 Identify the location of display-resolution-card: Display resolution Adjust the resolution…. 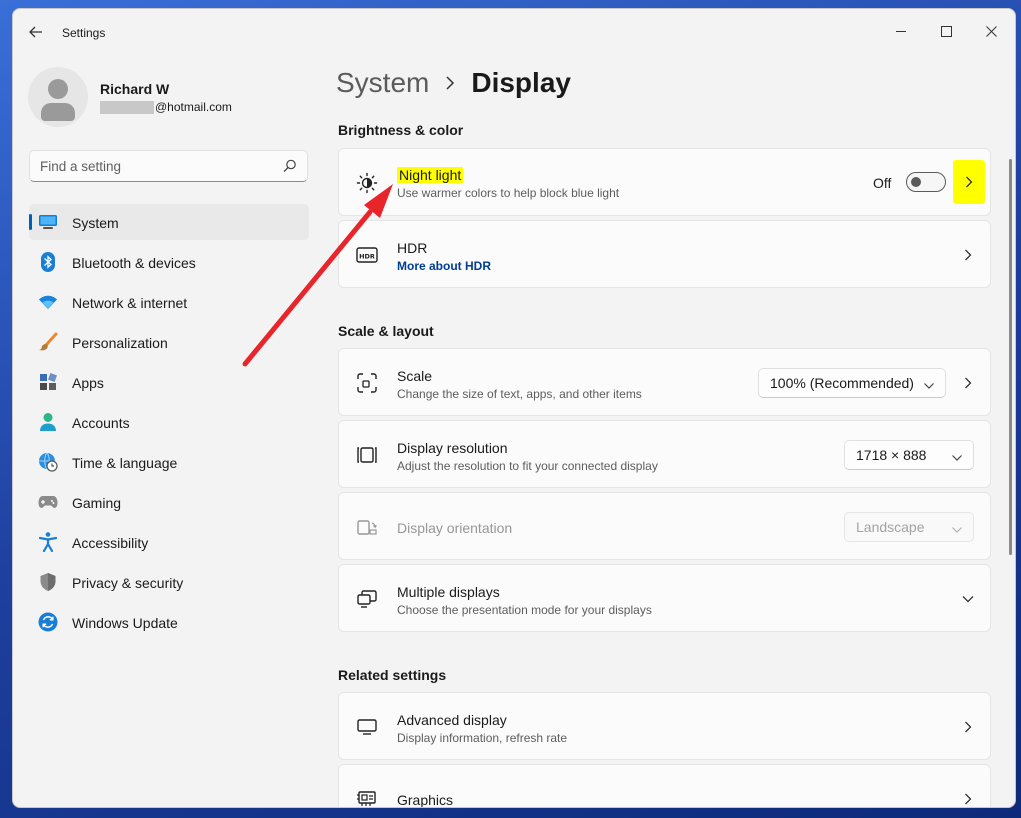
(664, 454).